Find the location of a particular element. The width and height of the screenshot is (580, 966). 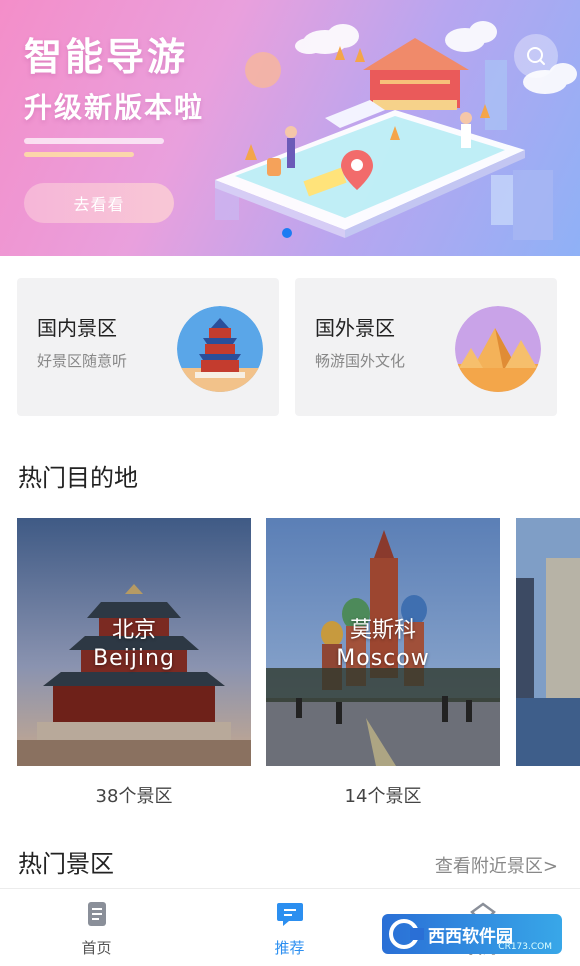

card-title: 国外景区 is located at coordinates (355, 328).